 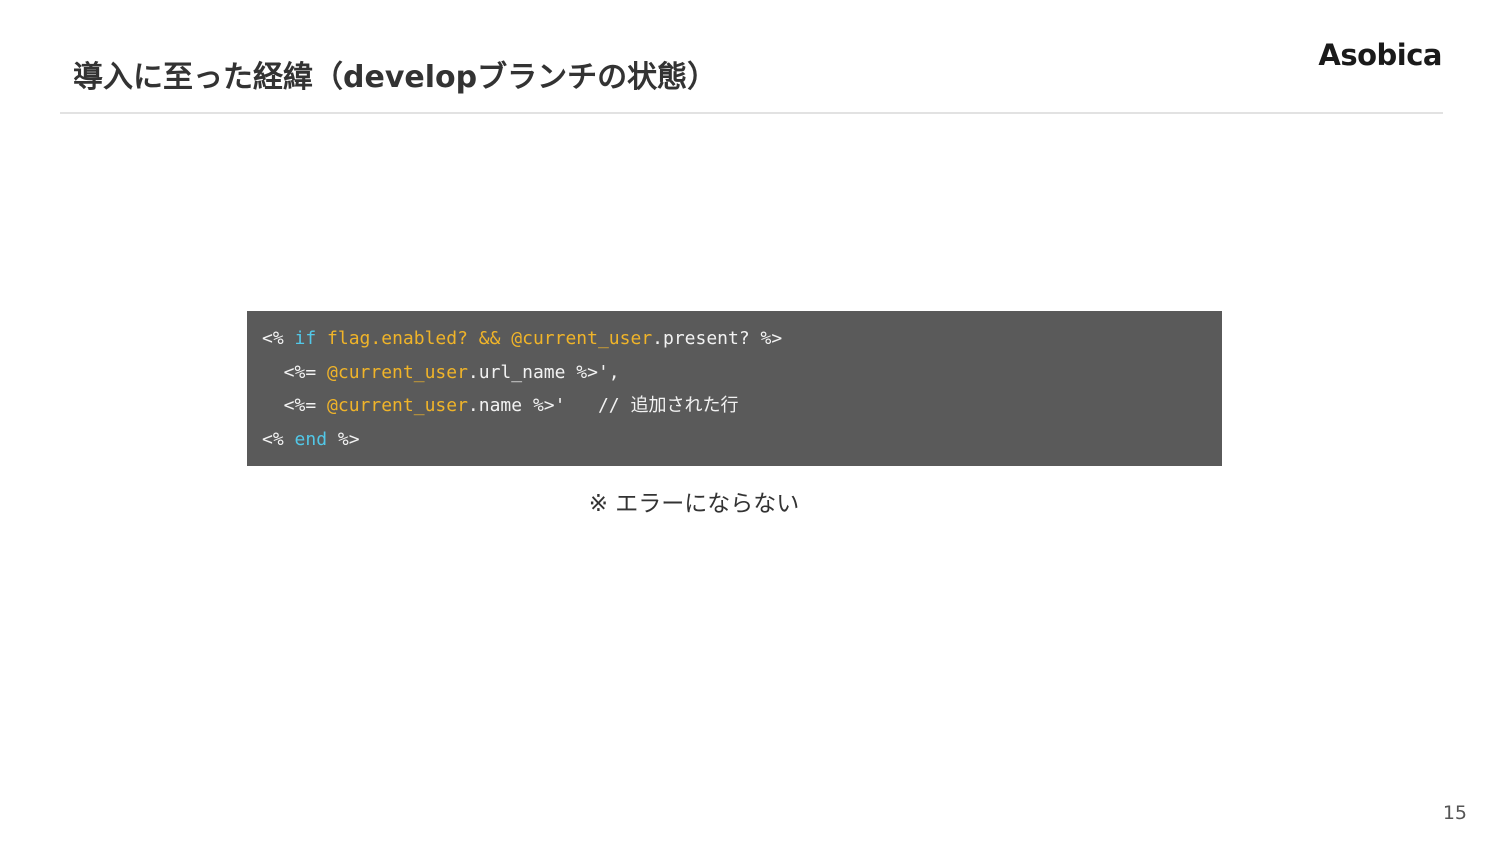 I want to click on asobica-logo: Asobica, so click(x=1380, y=55).